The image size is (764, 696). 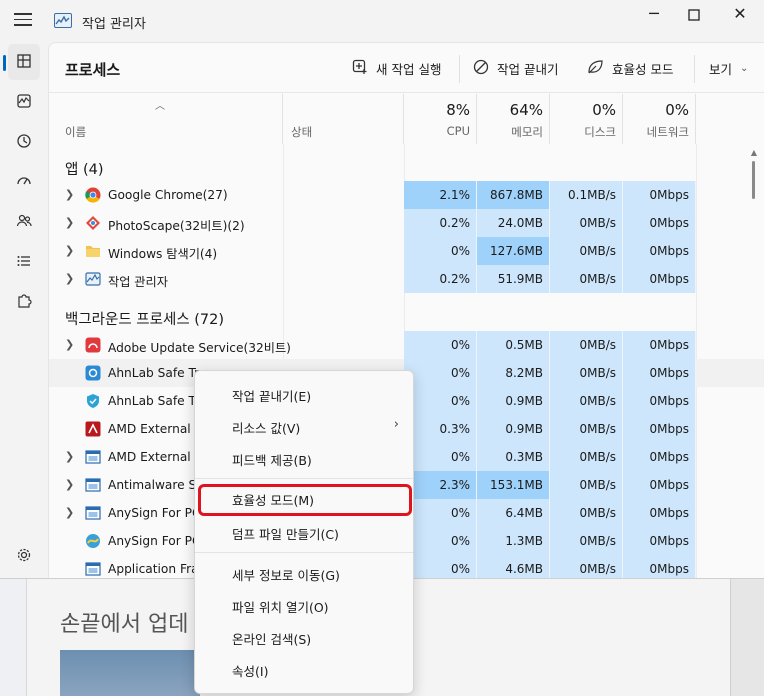 I want to click on left-navigation, so click(x=24, y=310).